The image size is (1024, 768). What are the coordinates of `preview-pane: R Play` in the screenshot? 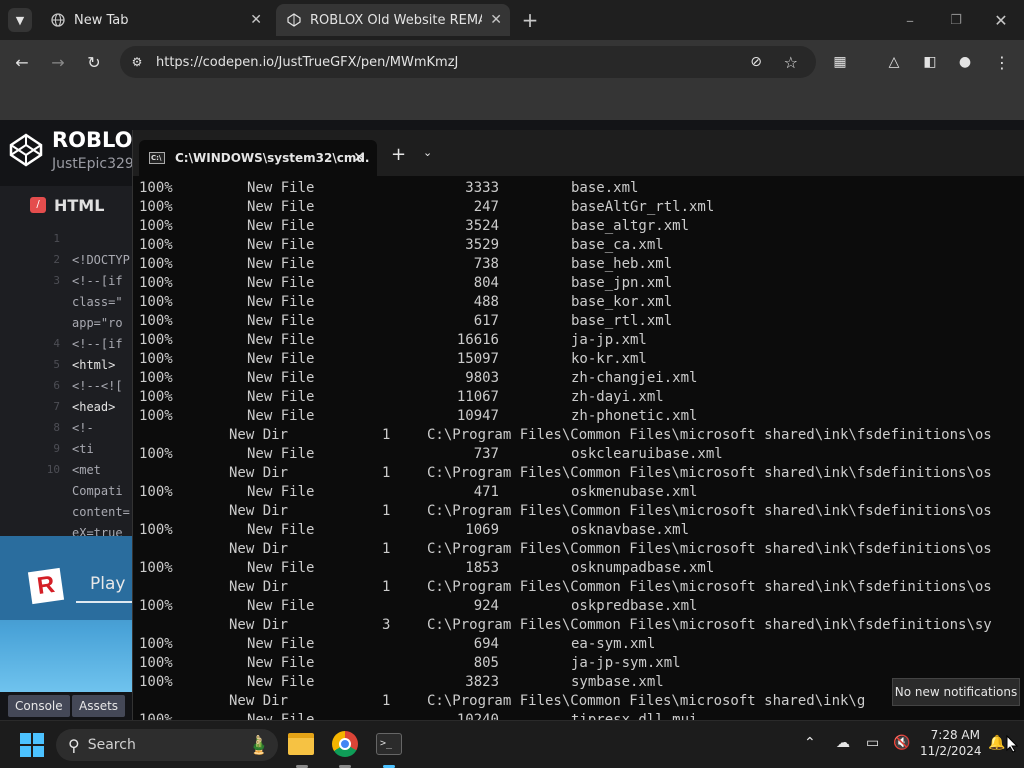 It's located at (66, 614).